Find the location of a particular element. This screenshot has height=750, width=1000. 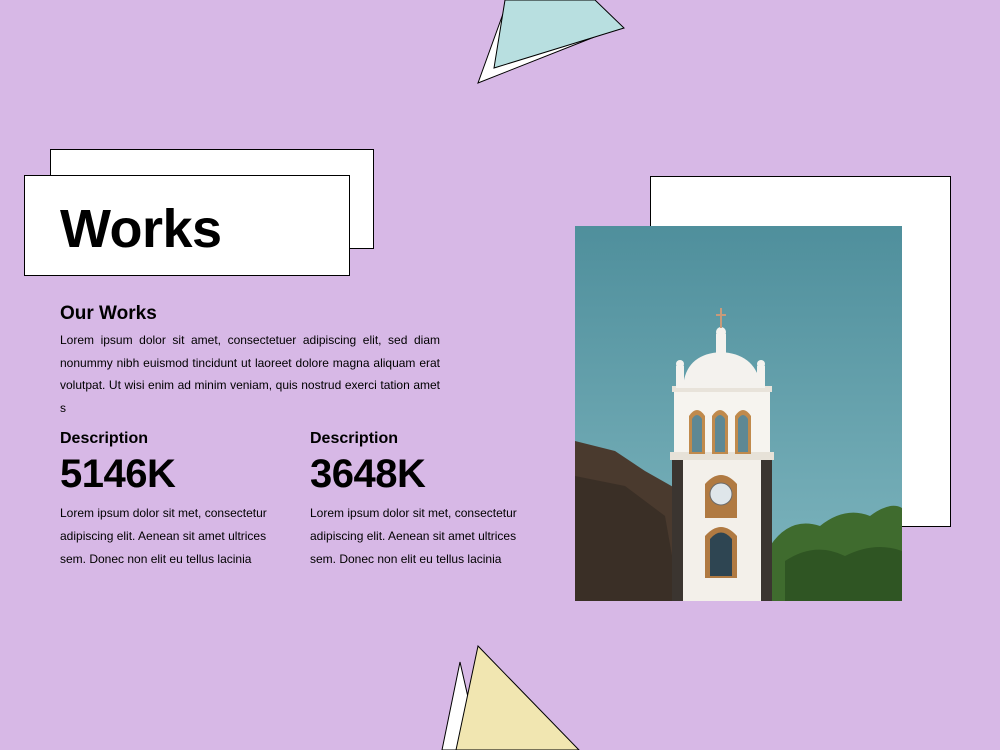

stat-value: 5146K is located at coordinates (118, 474).